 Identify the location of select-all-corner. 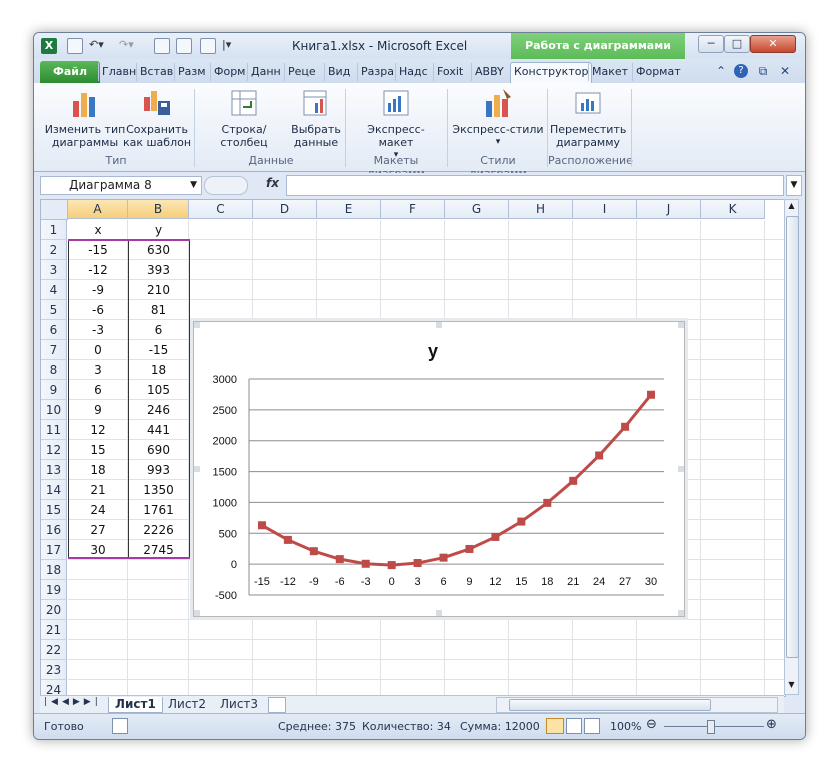
(54, 210).